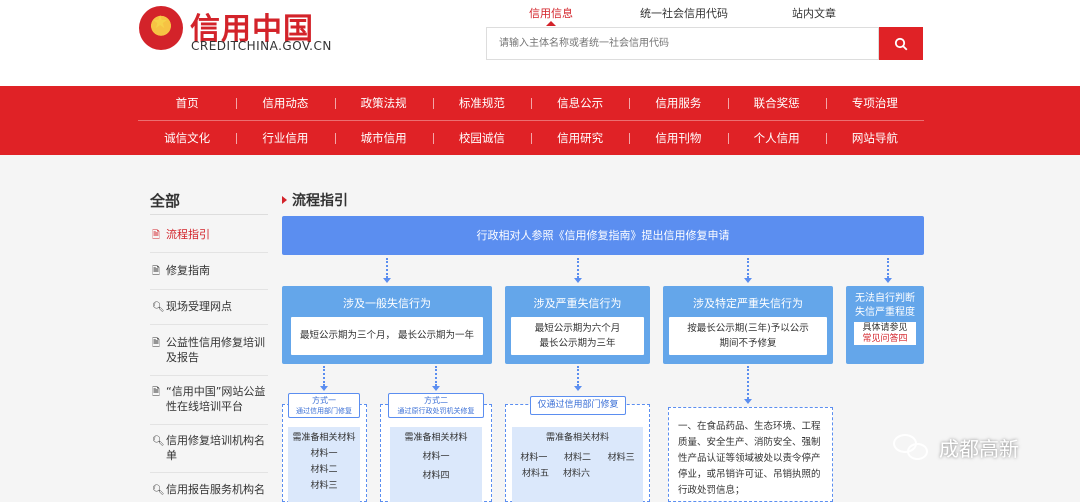  What do you see at coordinates (874, 103) in the screenshot?
I see `nav-item-special: 专项治理` at bounding box center [874, 103].